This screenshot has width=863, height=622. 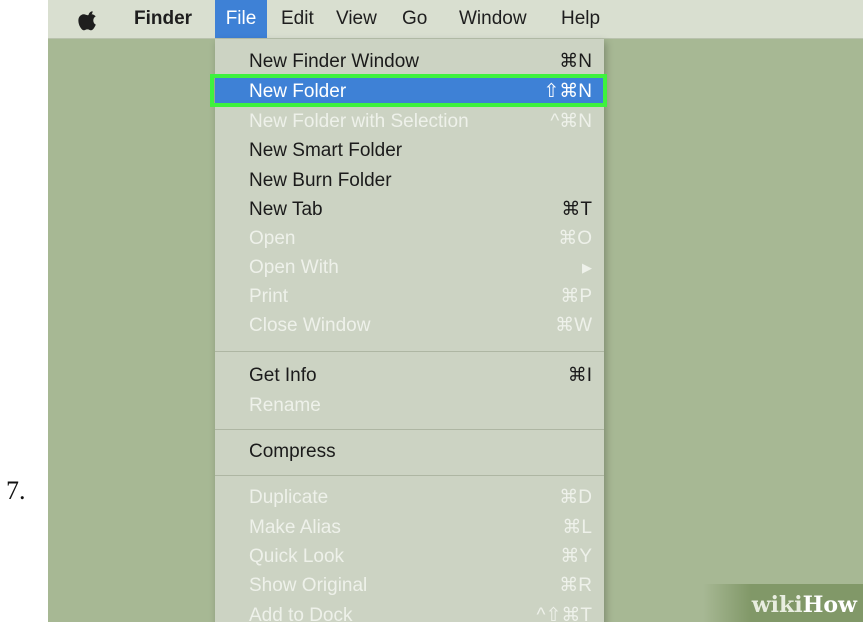 I want to click on apple-logo-icon, so click(x=89, y=19).